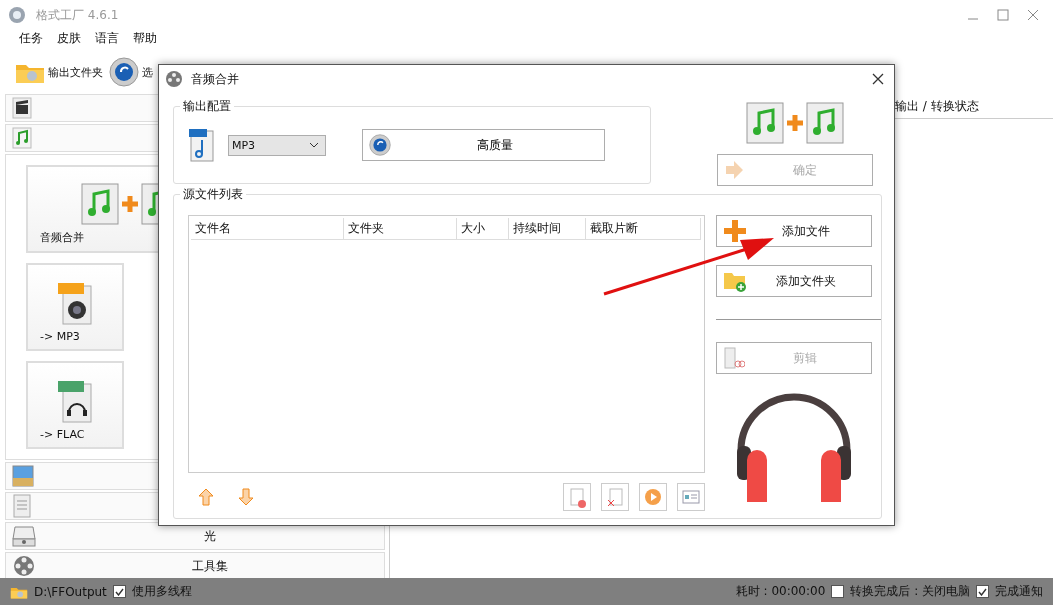 The image size is (1053, 605). I want to click on action-button: 添加文件, so click(794, 231).